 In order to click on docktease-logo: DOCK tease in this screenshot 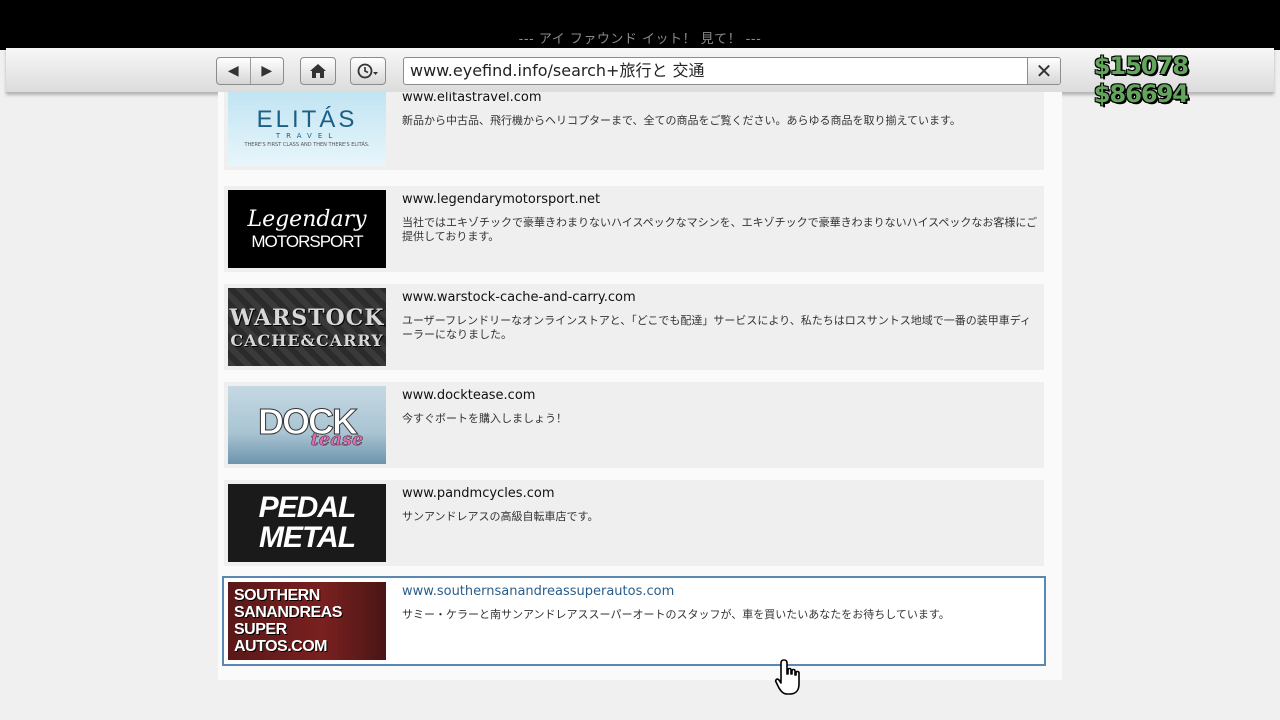, I will do `click(307, 425)`.